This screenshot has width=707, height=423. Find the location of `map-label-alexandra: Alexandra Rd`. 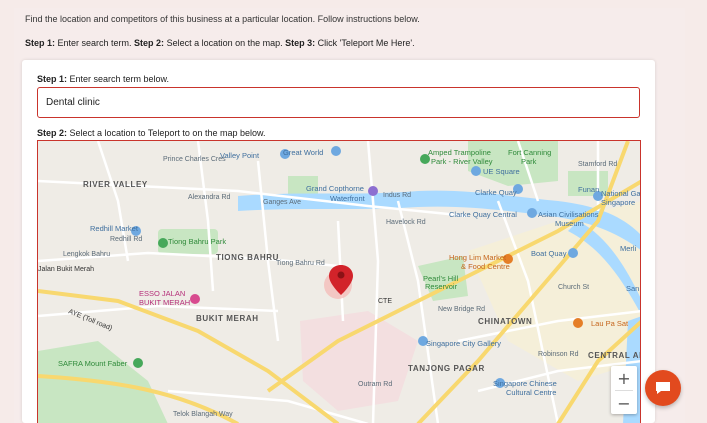

map-label-alexandra: Alexandra Rd is located at coordinates (209, 197).